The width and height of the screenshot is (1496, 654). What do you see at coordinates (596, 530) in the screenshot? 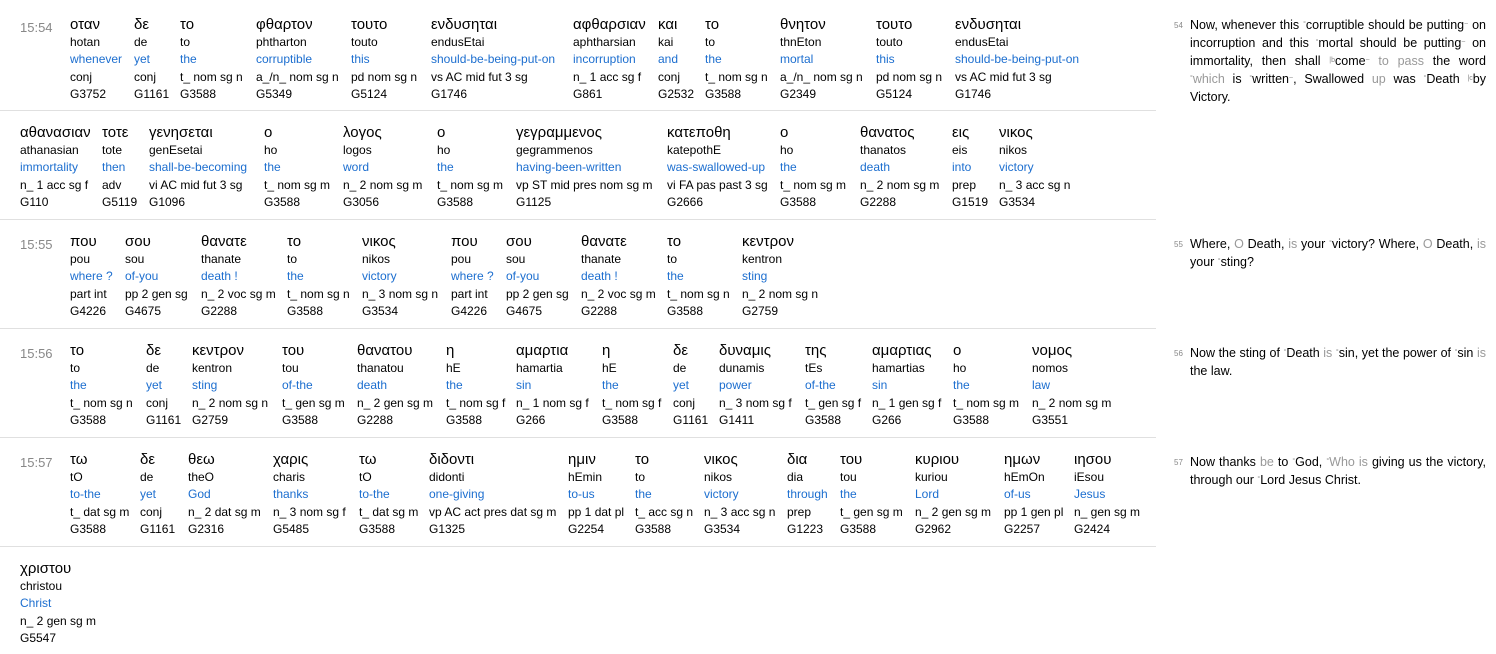
I see `strongs-number: G2254` at bounding box center [596, 530].